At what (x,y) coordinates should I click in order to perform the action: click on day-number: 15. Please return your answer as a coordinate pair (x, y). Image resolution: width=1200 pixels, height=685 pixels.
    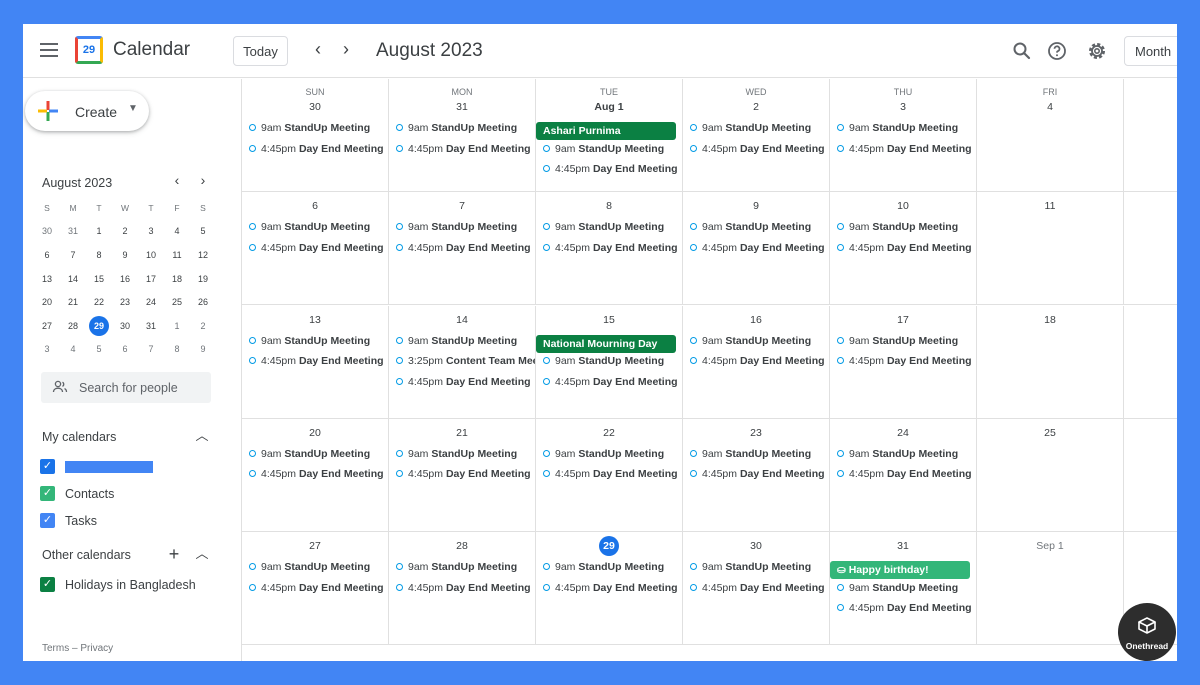
    Looking at the image, I should click on (609, 320).